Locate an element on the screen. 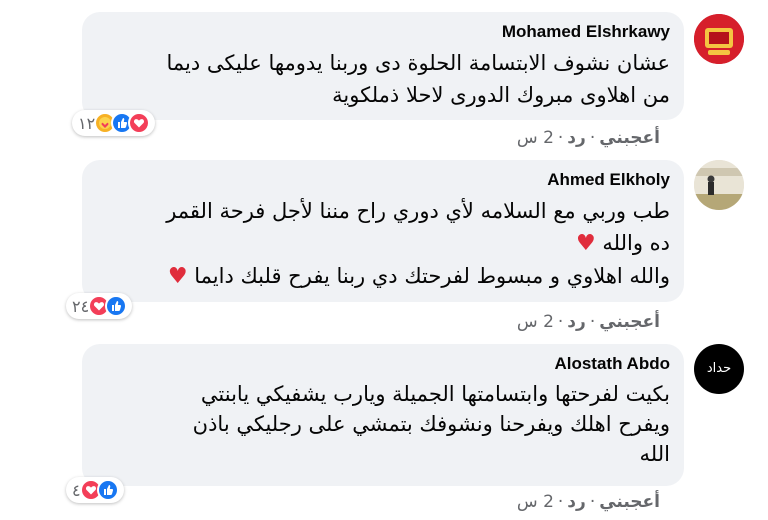 Image resolution: width=768 pixels, height=520 pixels. comment-author: Alostath Abdo is located at coordinates (383, 364).